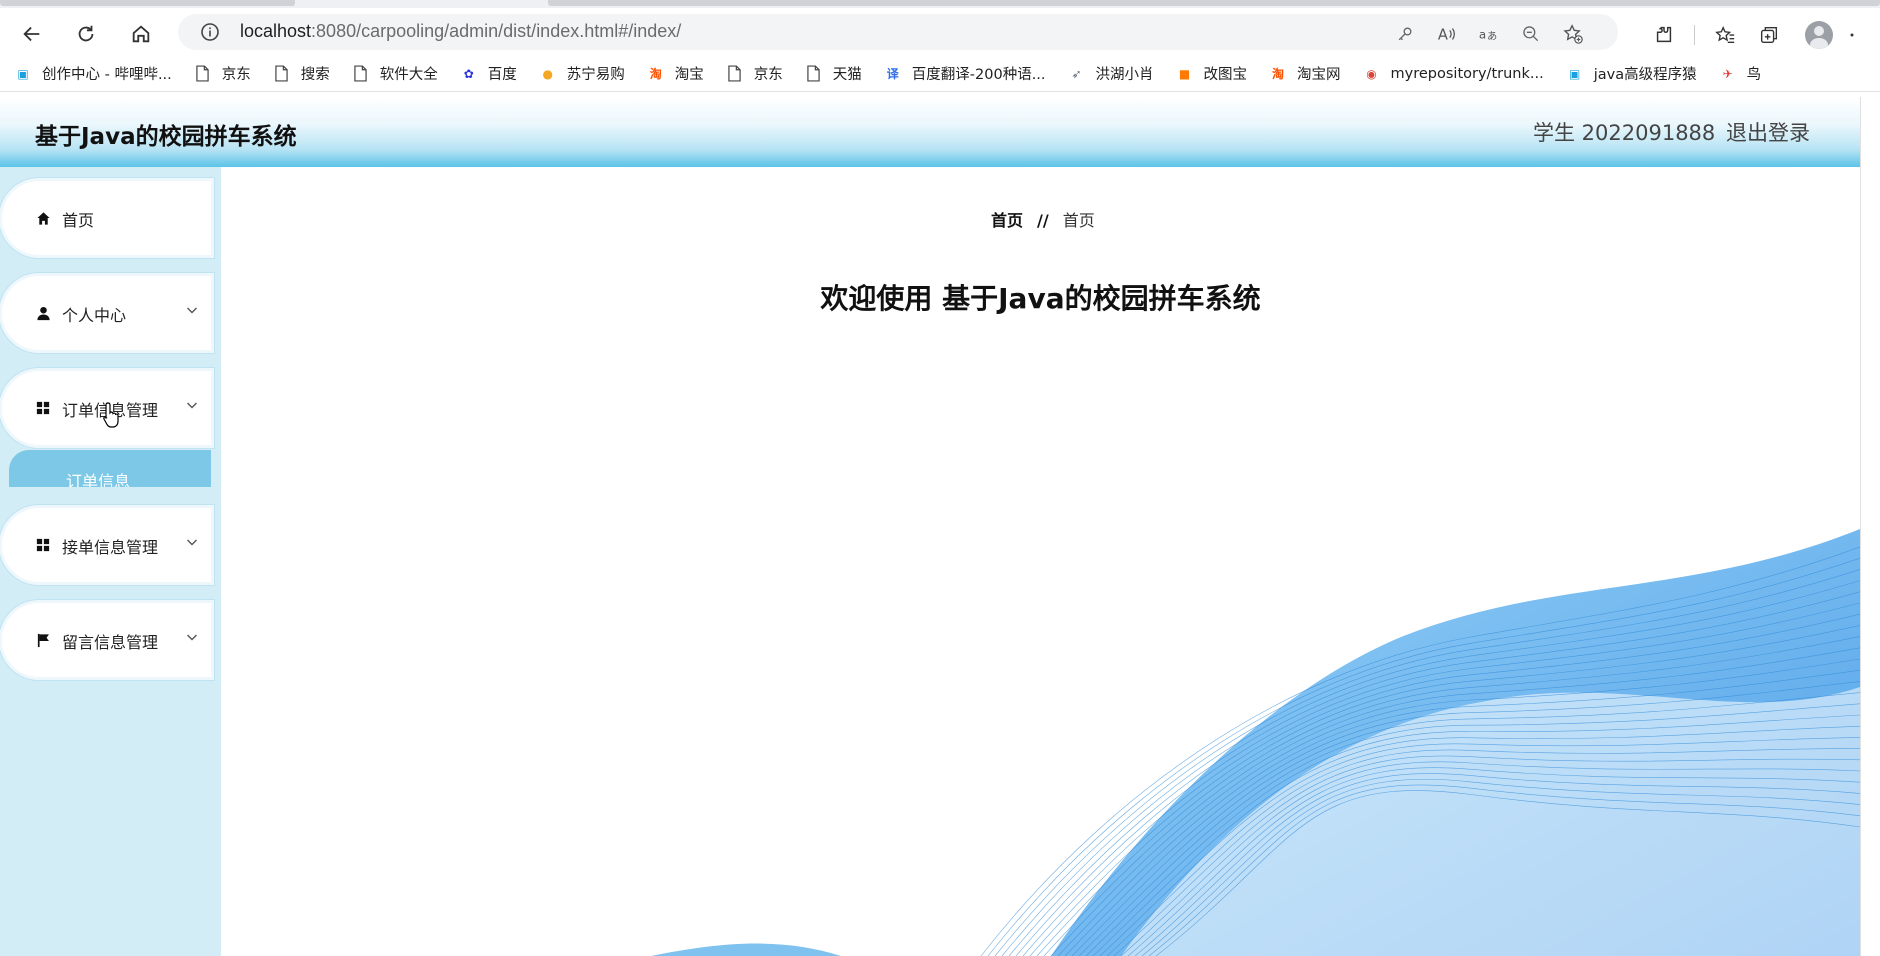 This screenshot has width=1880, height=956. Describe the element at coordinates (106, 640) in the screenshot. I see `sidebar-item-message-management: 留言信息管理` at that location.